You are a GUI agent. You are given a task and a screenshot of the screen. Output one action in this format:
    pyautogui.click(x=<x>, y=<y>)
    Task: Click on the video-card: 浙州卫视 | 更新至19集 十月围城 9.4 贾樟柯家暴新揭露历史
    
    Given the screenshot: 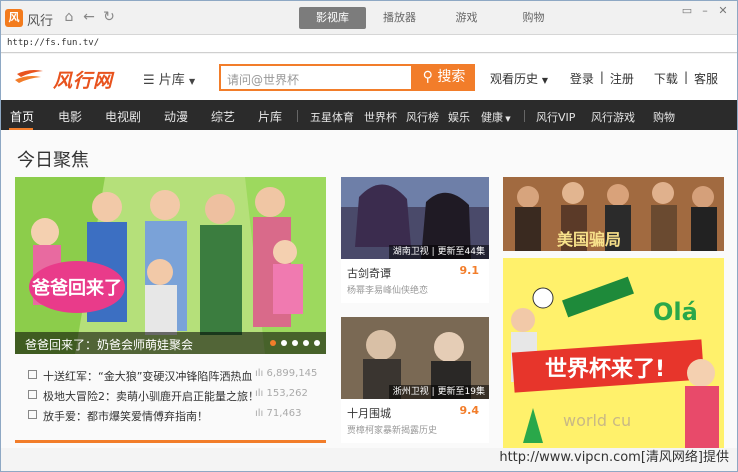 What is the action you would take?
    pyautogui.click(x=415, y=380)
    